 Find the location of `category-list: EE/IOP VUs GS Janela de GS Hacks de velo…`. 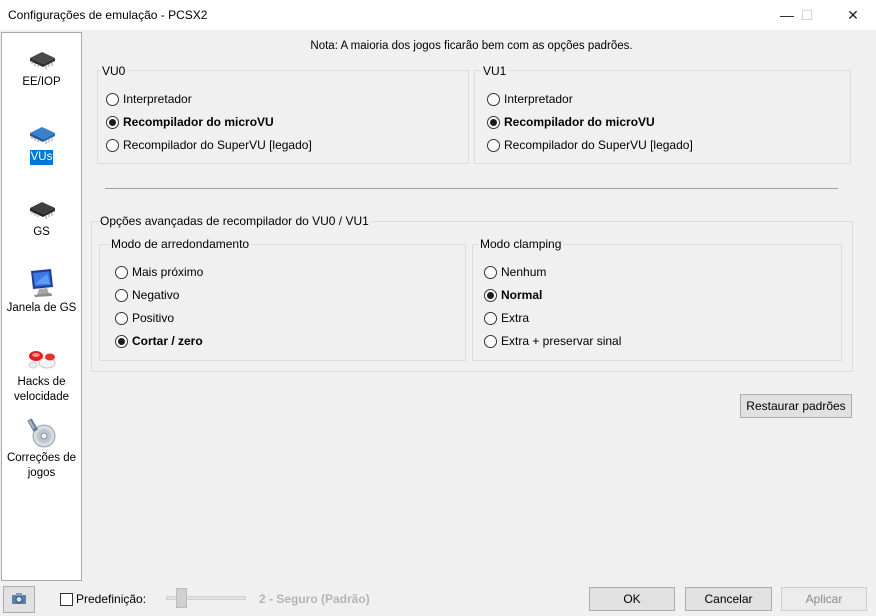

category-list: EE/IOP VUs GS Janela de GS Hacks de velo… is located at coordinates (41, 306).